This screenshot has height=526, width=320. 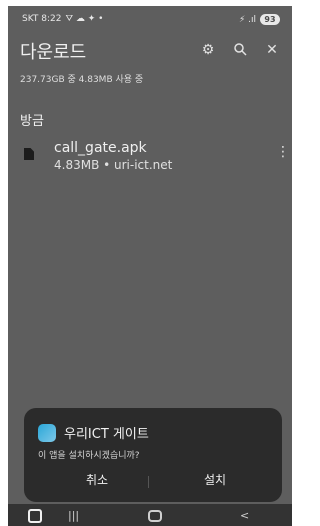 What do you see at coordinates (156, 50) in the screenshot?
I see `app-header: 다운로드 ⚙ ✕` at bounding box center [156, 50].